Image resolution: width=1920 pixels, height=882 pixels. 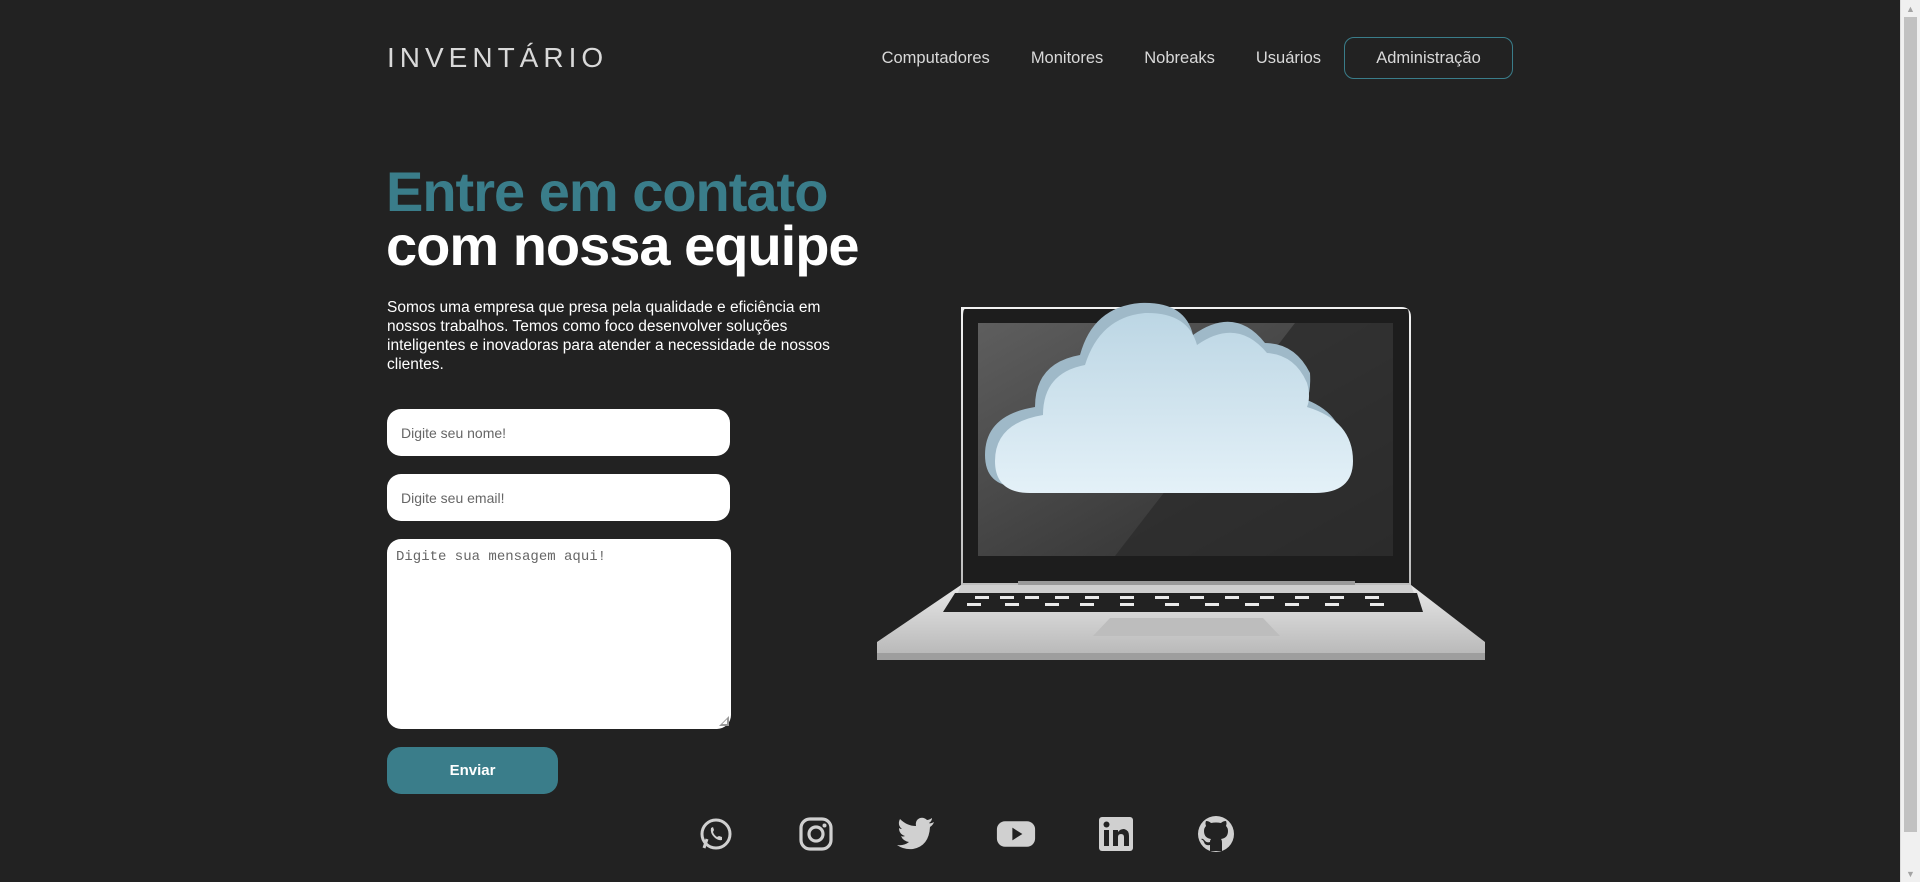 I want to click on scroll-thumb, so click(x=1910, y=424).